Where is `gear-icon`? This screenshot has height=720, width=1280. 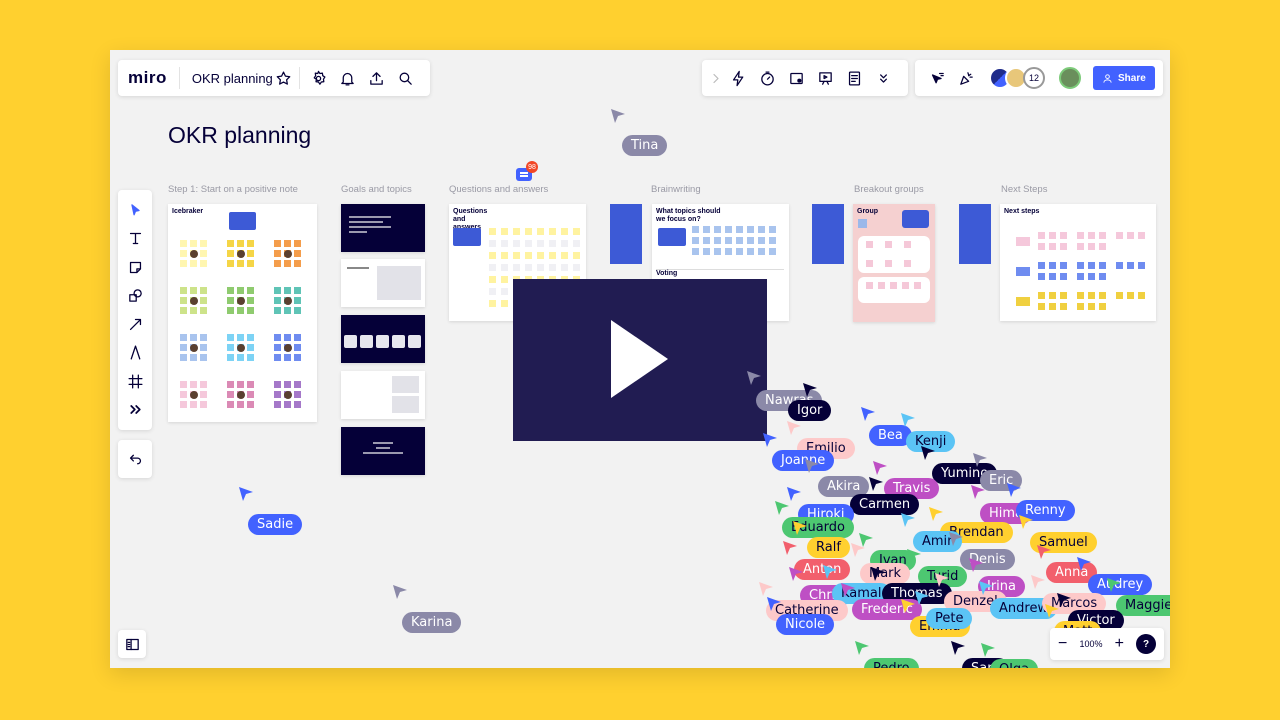
gear-icon is located at coordinates (318, 78).